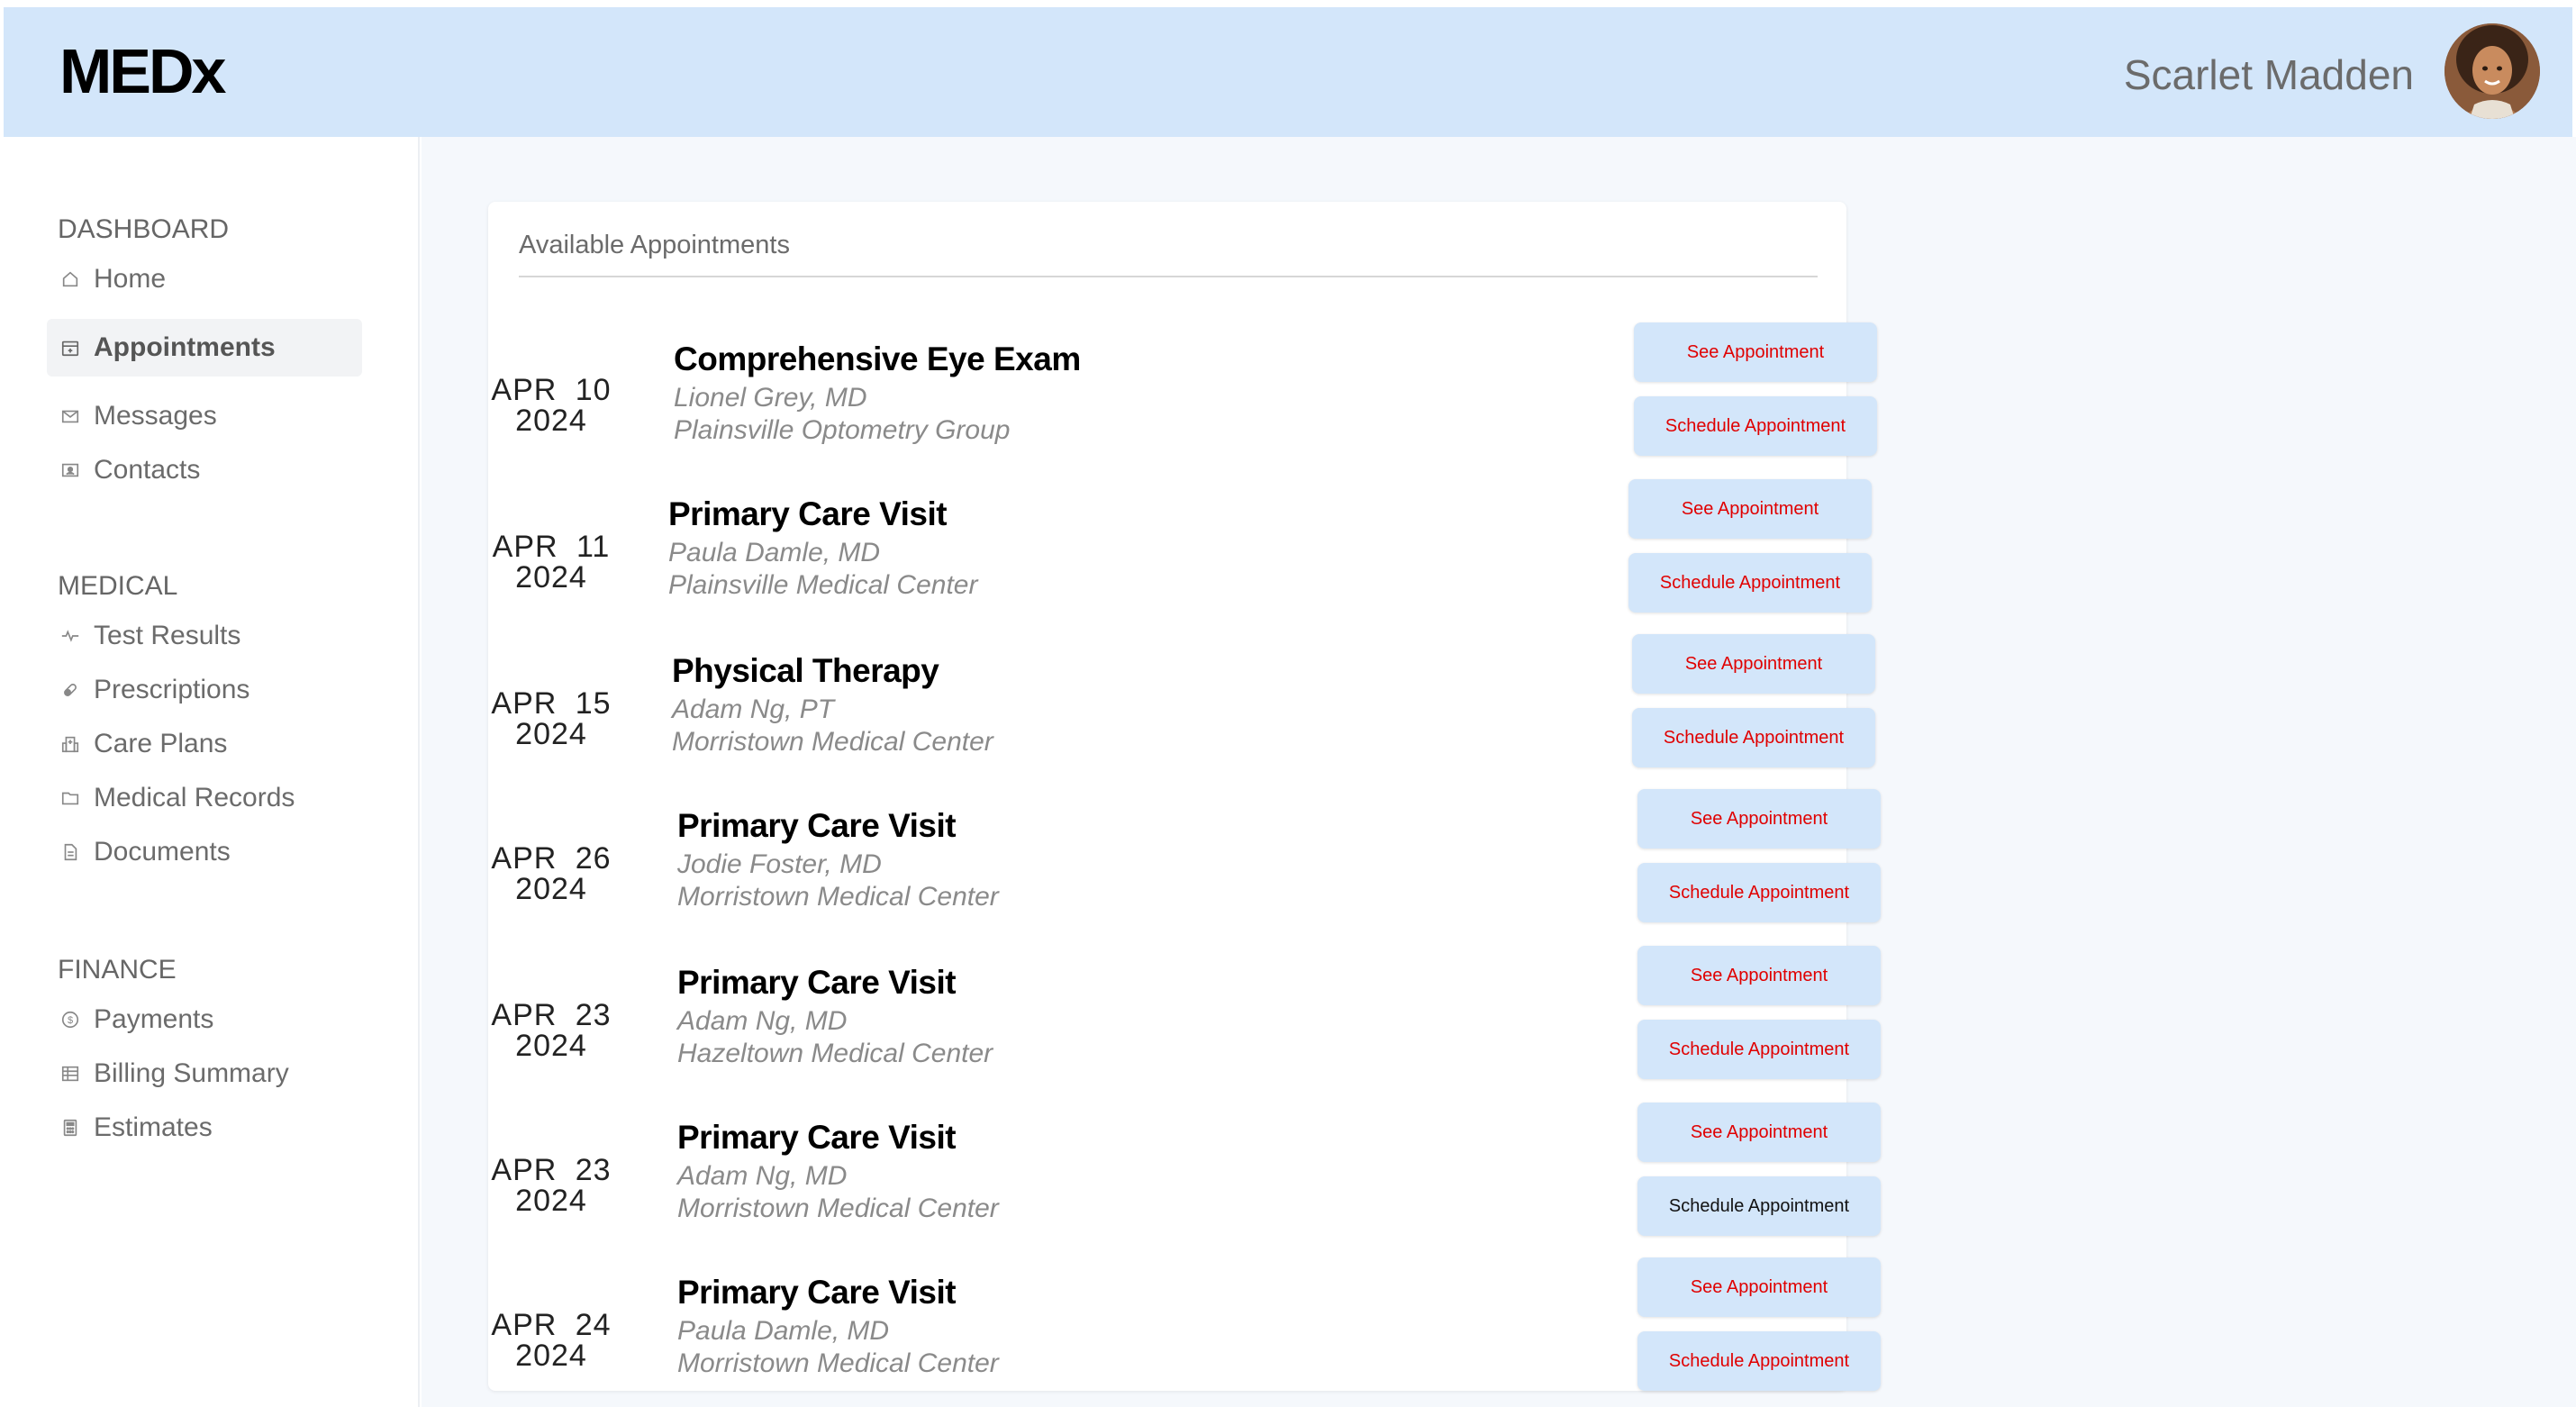  What do you see at coordinates (1288, 72) in the screenshot?
I see `top-header: MEDx Scarlet Madden` at bounding box center [1288, 72].